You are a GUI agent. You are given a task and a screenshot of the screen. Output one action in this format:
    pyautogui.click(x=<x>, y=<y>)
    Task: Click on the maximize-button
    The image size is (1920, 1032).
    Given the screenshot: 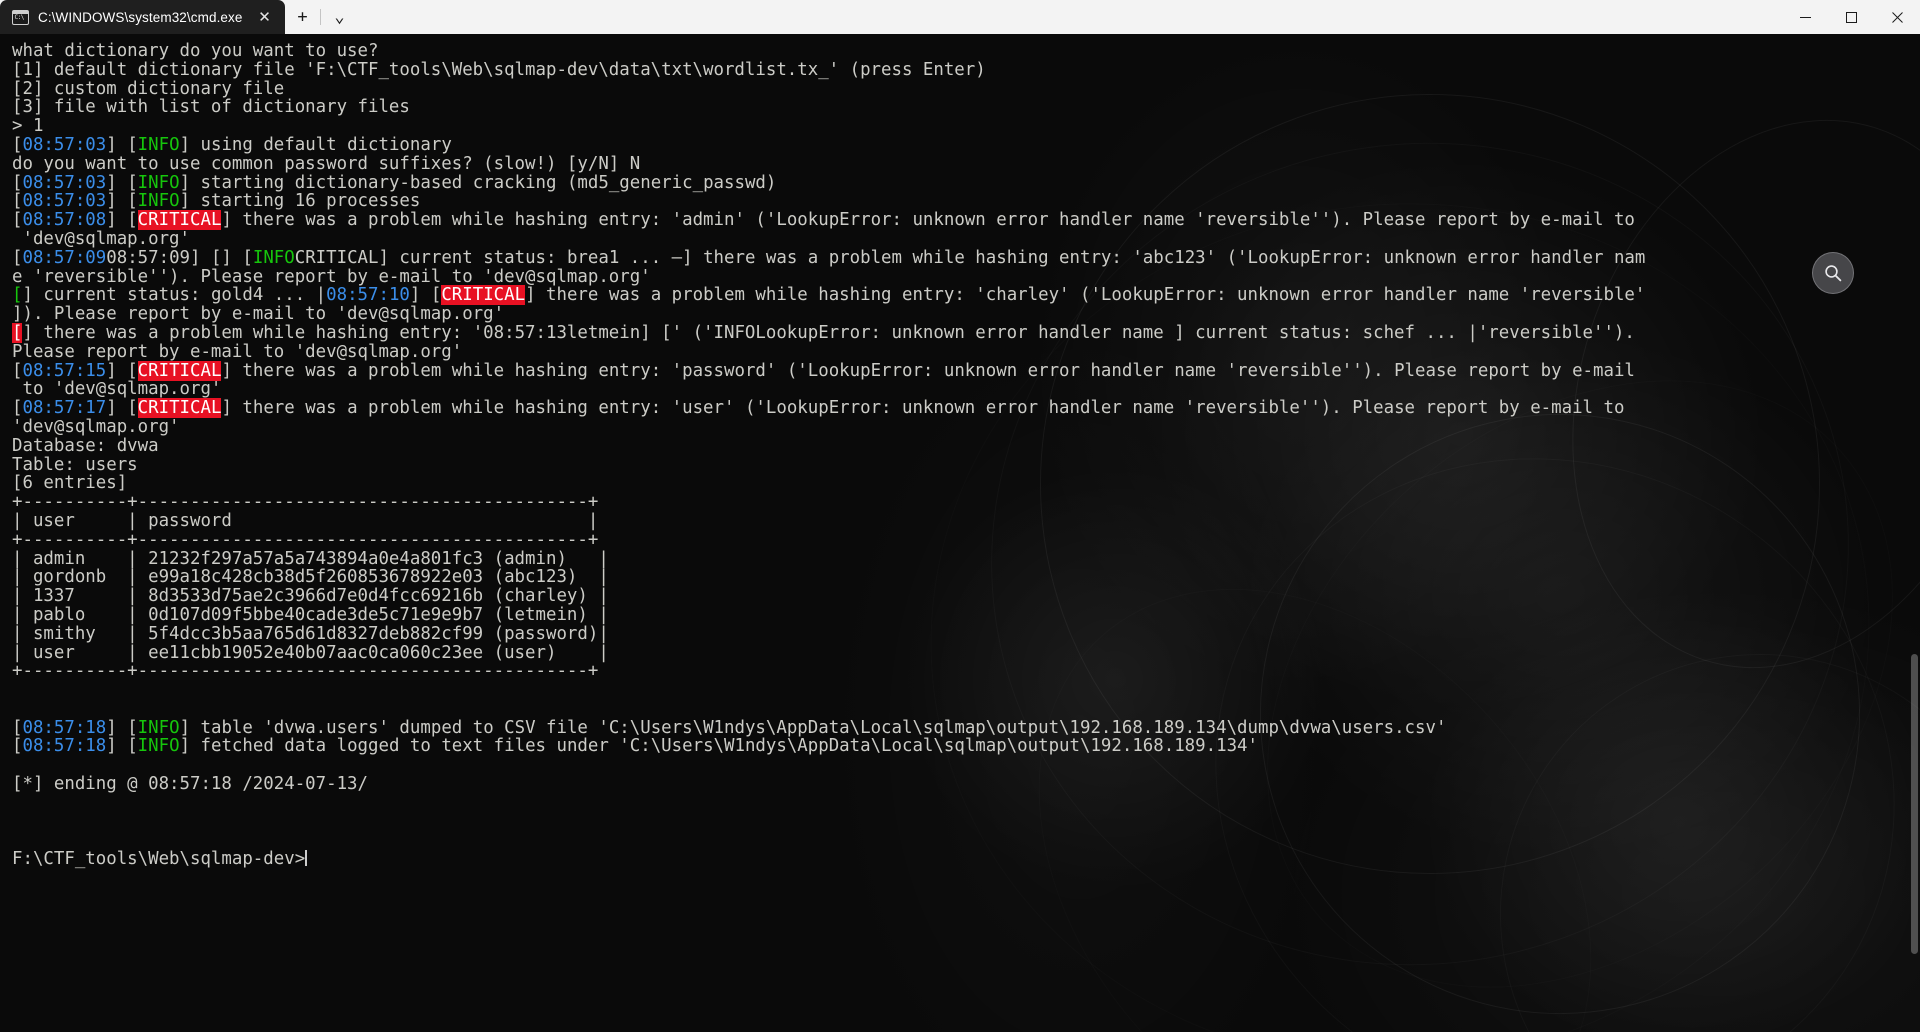 What is the action you would take?
    pyautogui.click(x=1851, y=17)
    